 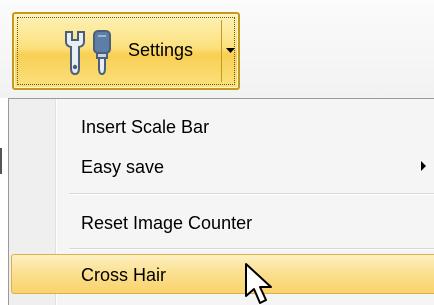 What do you see at coordinates (258, 283) in the screenshot?
I see `mouse-pointer-icon` at bounding box center [258, 283].